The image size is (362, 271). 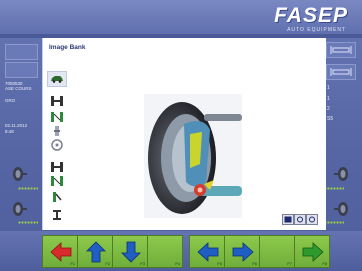 I want to click on page-title: Image Bank, so click(x=67, y=47).